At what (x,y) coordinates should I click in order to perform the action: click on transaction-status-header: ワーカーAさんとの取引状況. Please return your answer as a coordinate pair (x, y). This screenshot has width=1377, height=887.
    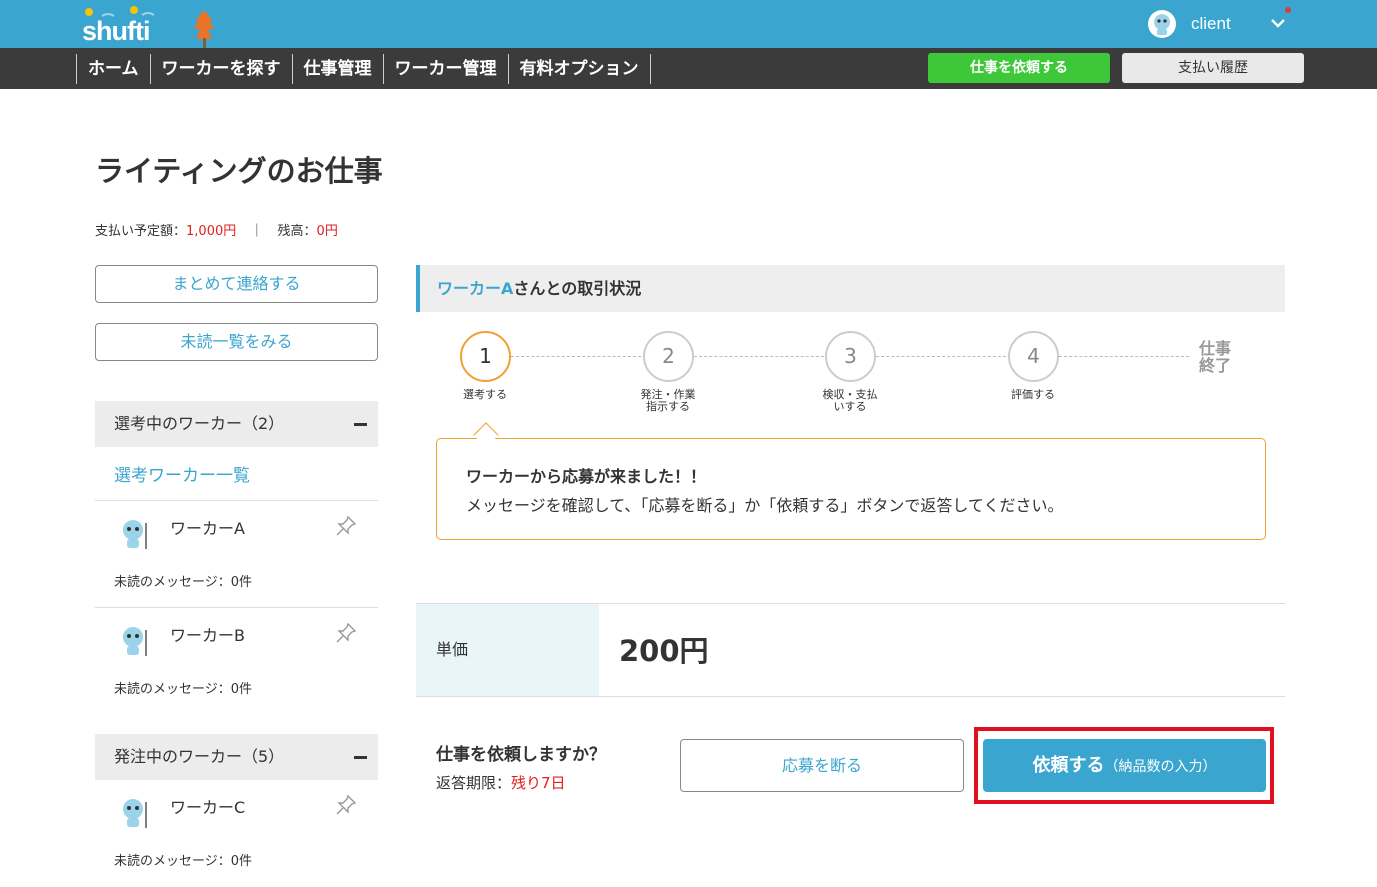
    Looking at the image, I should click on (850, 288).